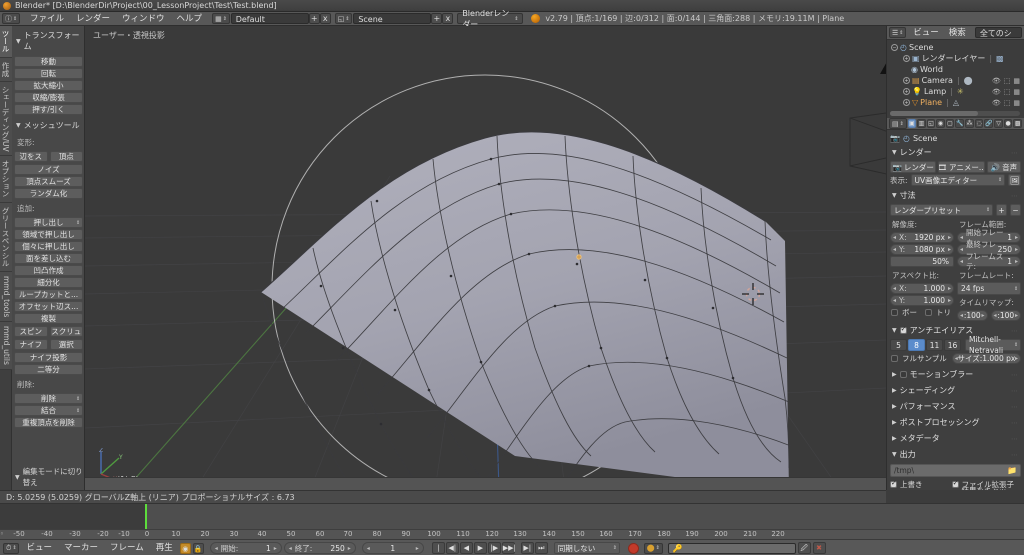  I want to click on menu-render: レンダー, so click(93, 19).